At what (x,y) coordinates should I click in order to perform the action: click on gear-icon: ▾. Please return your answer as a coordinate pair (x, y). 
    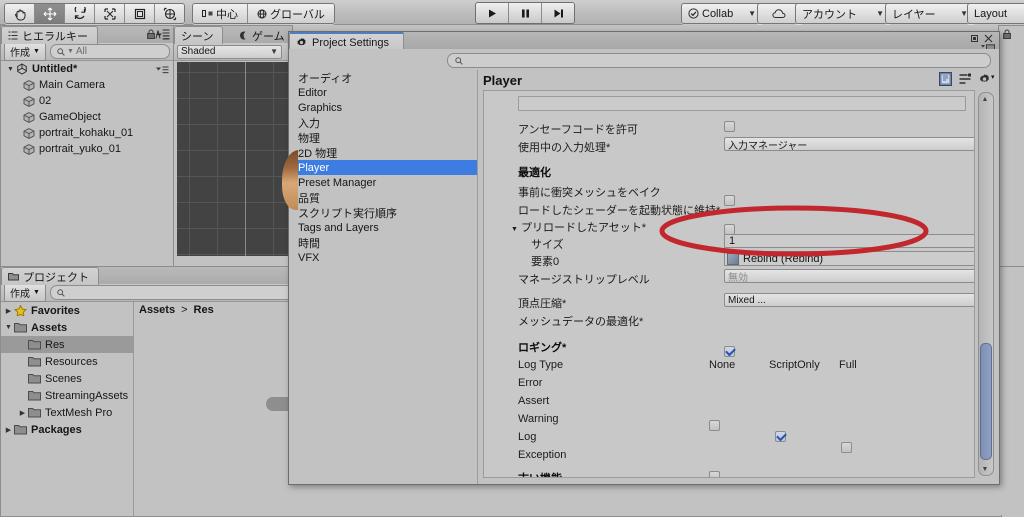
    Looking at the image, I should click on (986, 81).